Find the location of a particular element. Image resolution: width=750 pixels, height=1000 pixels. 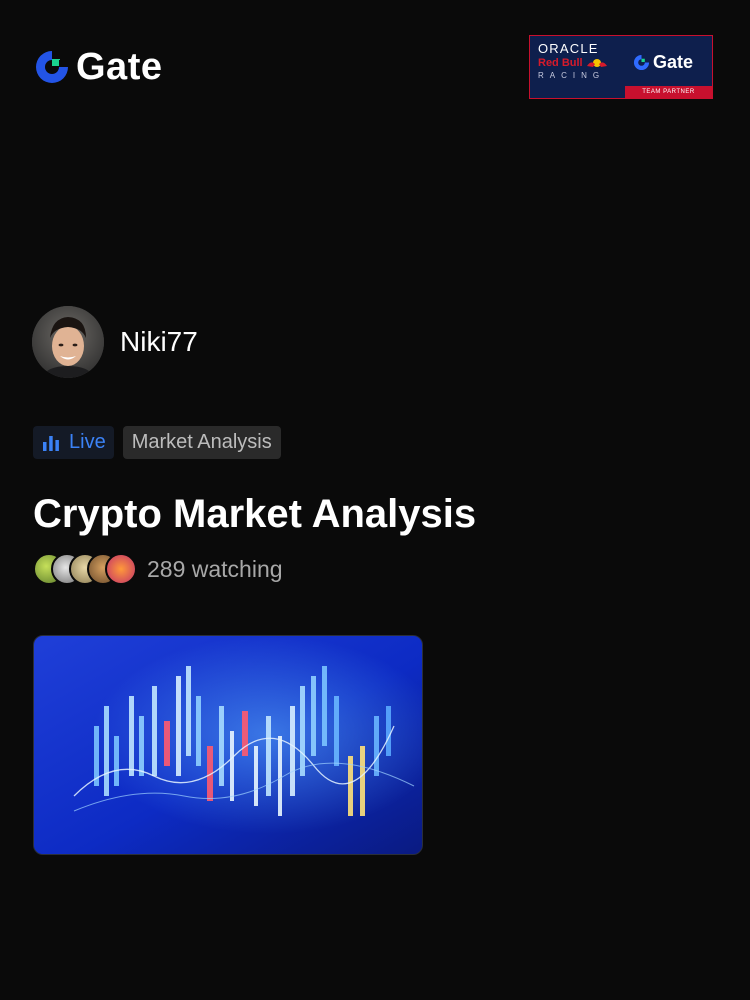

redbull-icon is located at coordinates (596, 63).